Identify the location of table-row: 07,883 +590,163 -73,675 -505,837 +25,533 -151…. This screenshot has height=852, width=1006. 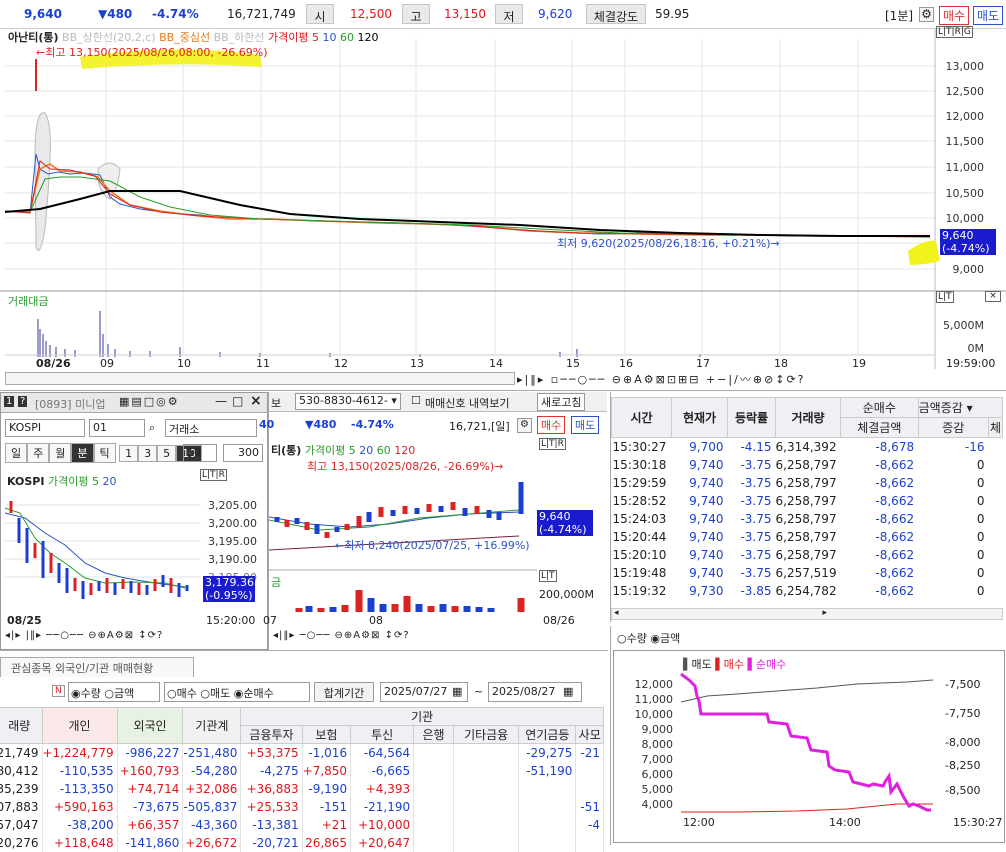
(302, 806).